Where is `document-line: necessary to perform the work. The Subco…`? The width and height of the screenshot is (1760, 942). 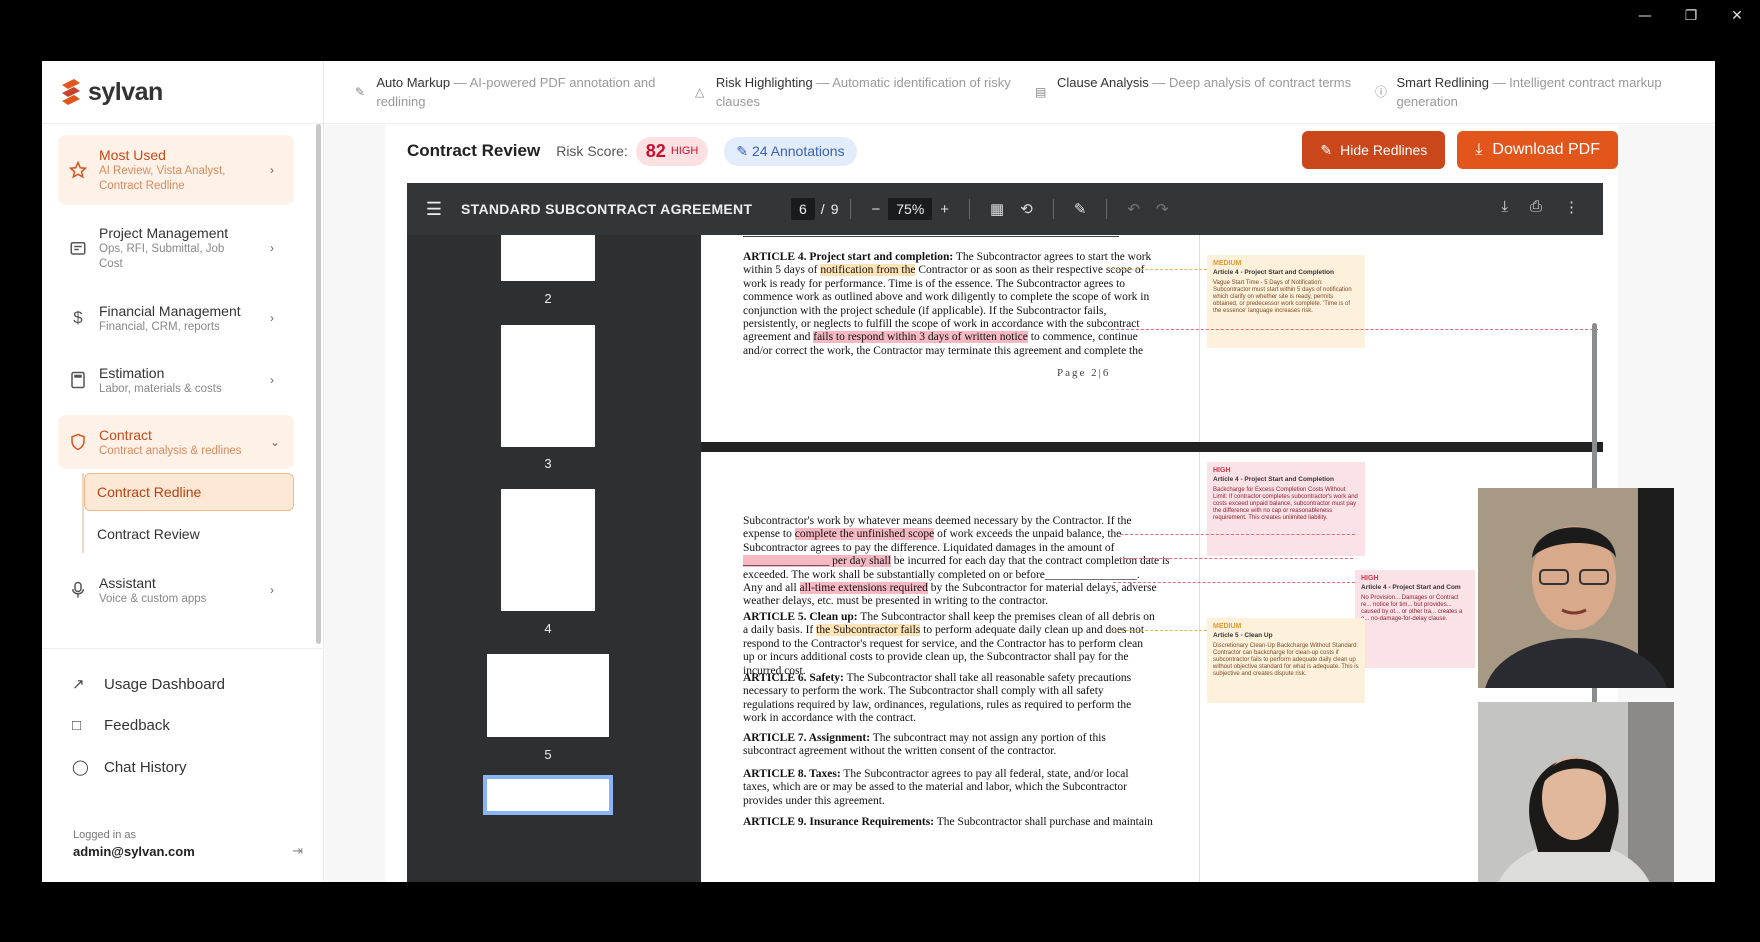 document-line: necessary to perform the work. The Subco… is located at coordinates (923, 691).